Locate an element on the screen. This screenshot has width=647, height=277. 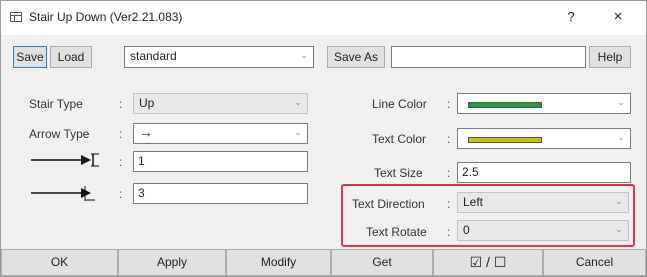
save-as-button: Save As is located at coordinates (356, 57).